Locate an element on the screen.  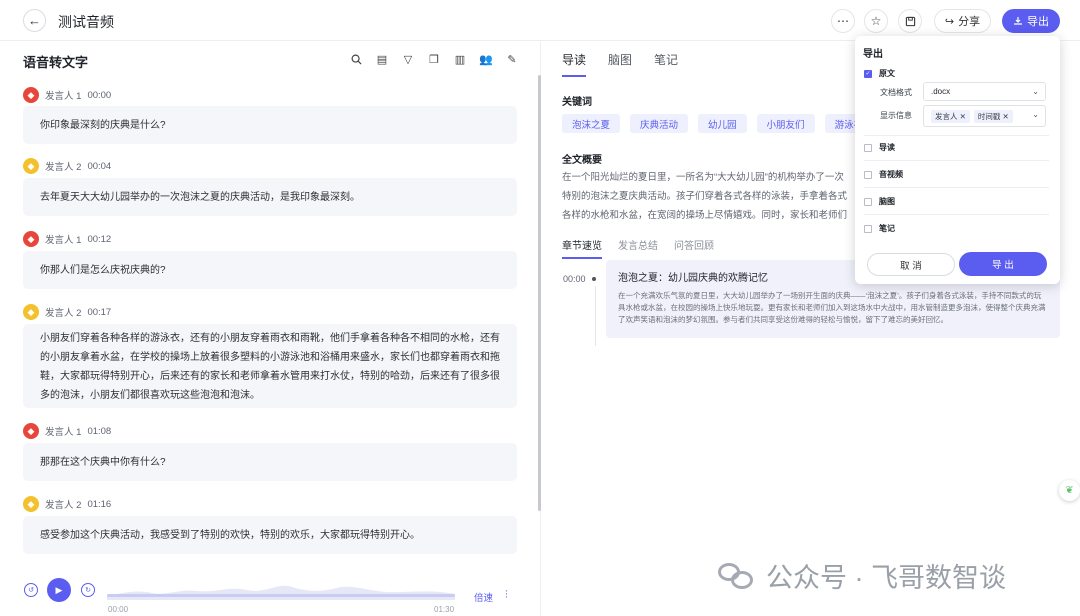
arrow-left-icon: ← is located at coordinates (34, 20).